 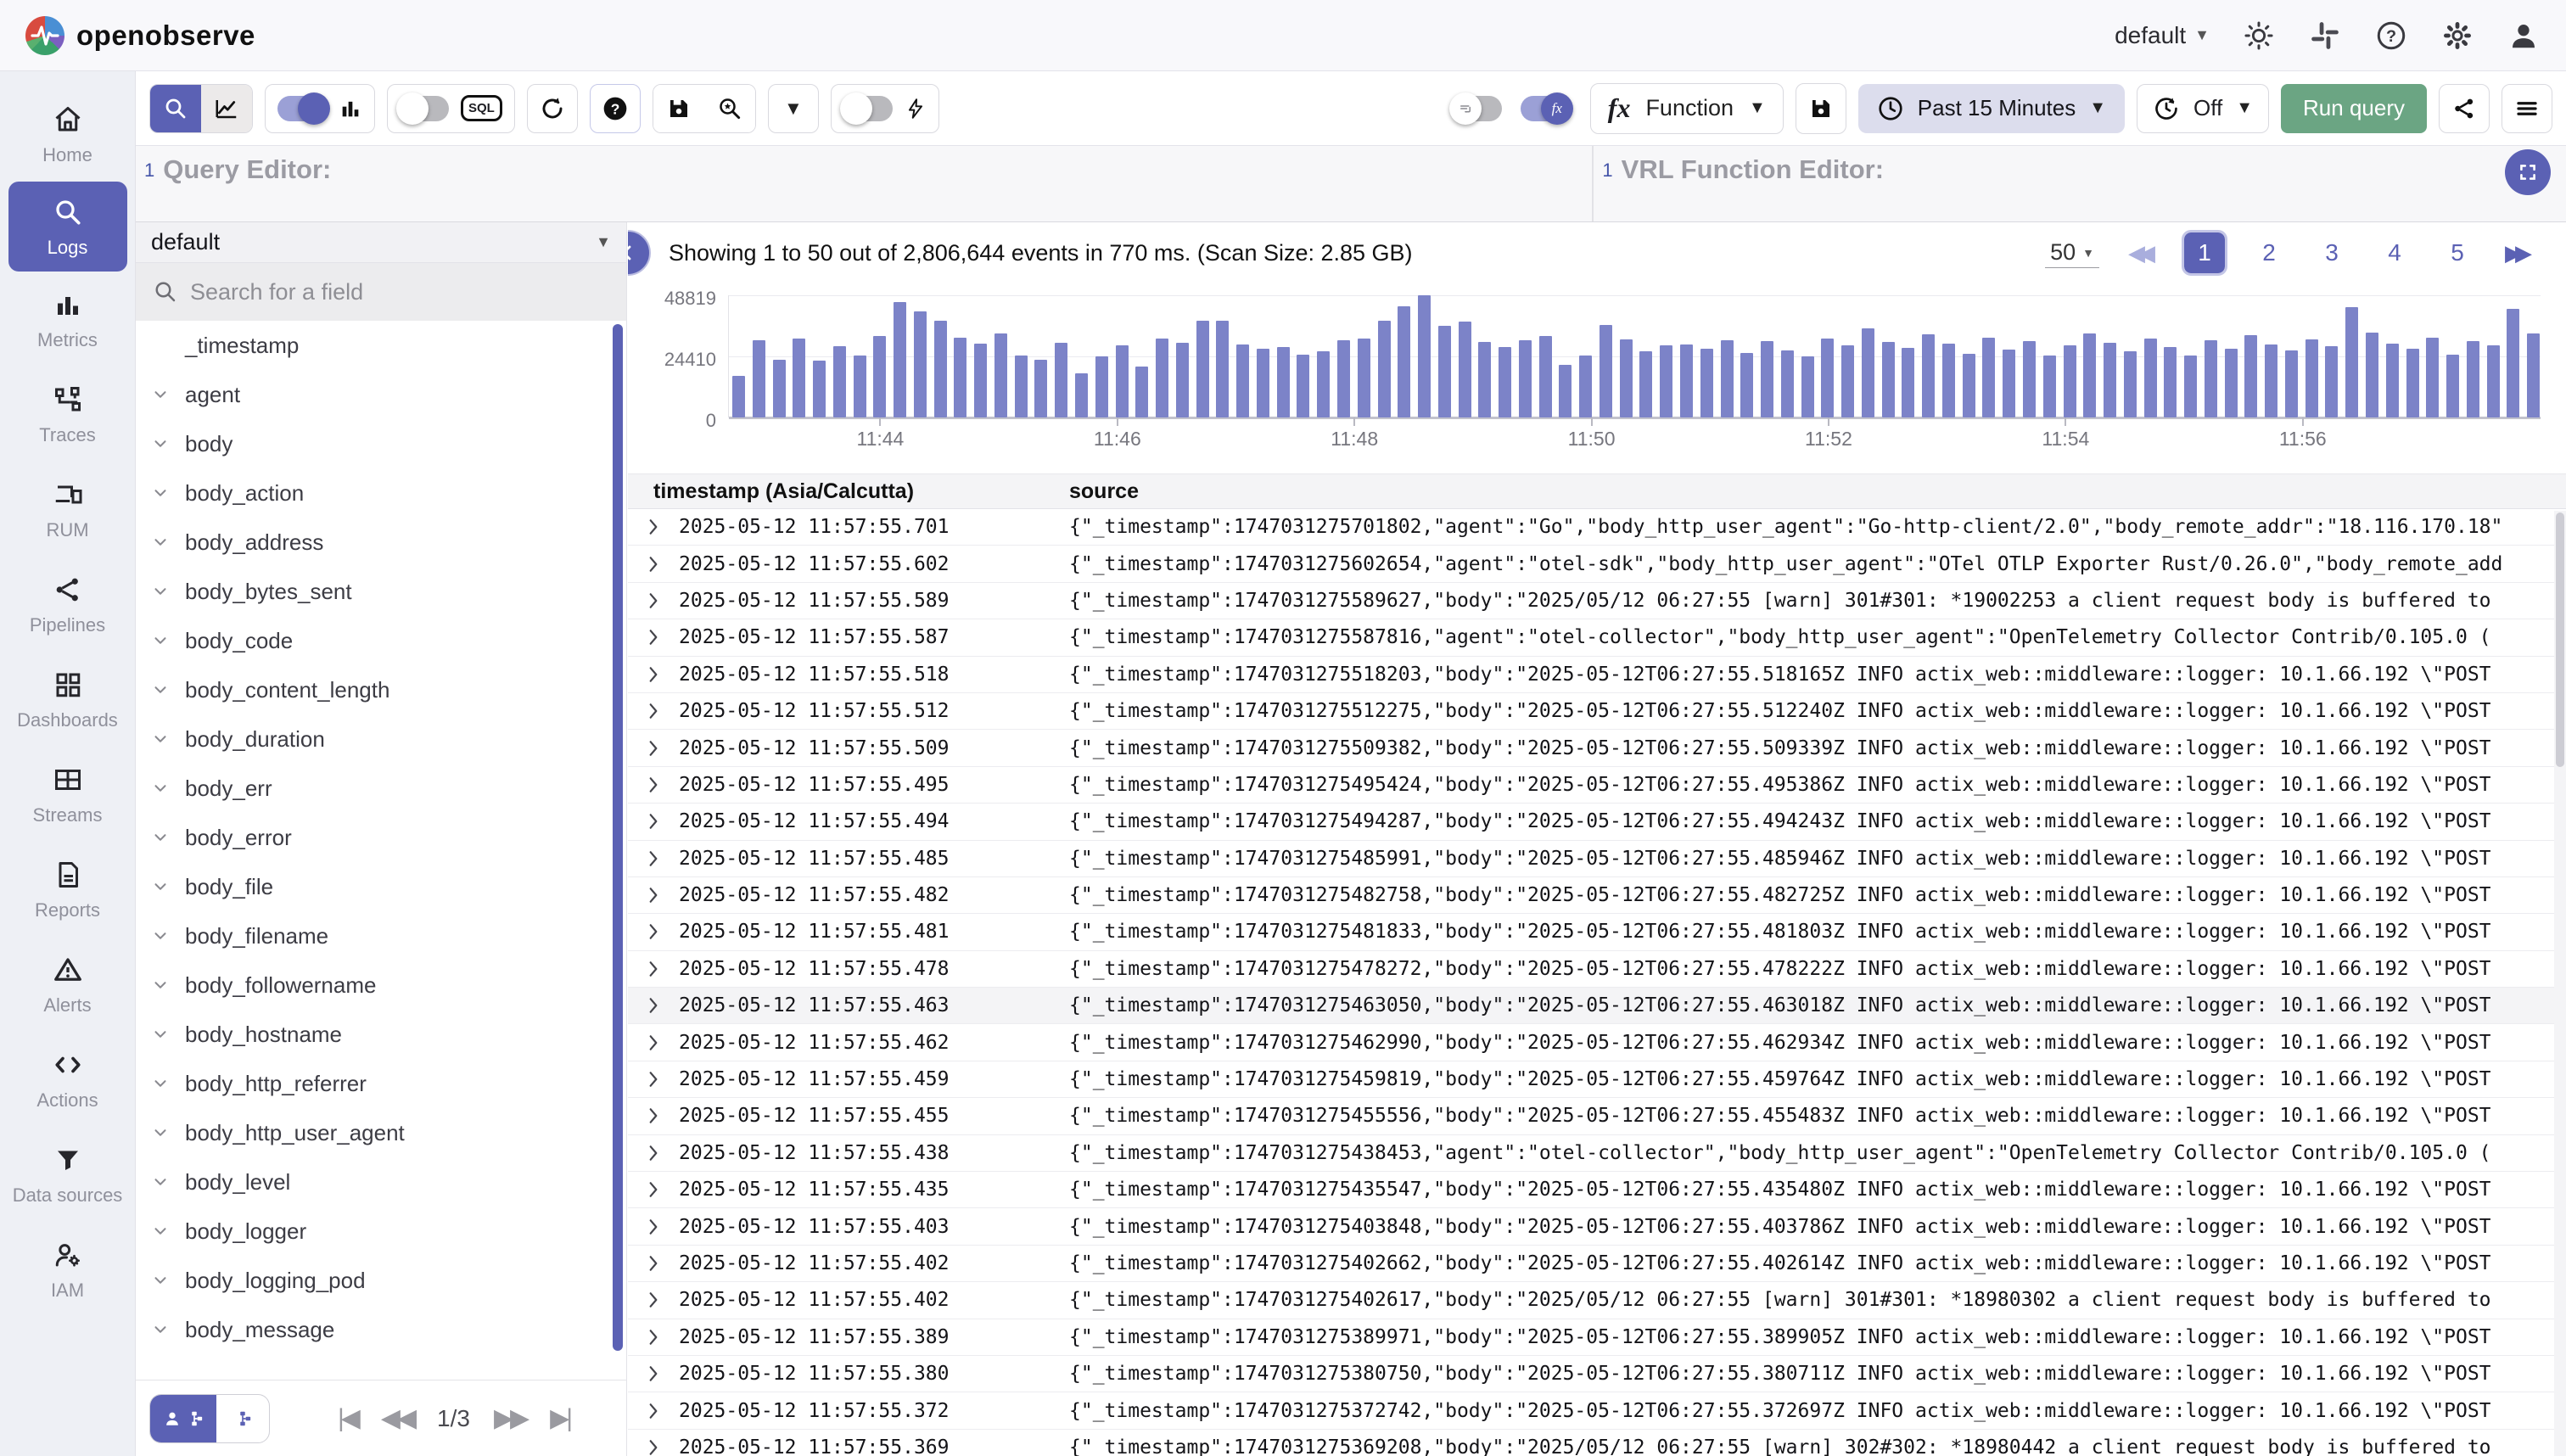 I want to click on share-button, so click(x=2464, y=108).